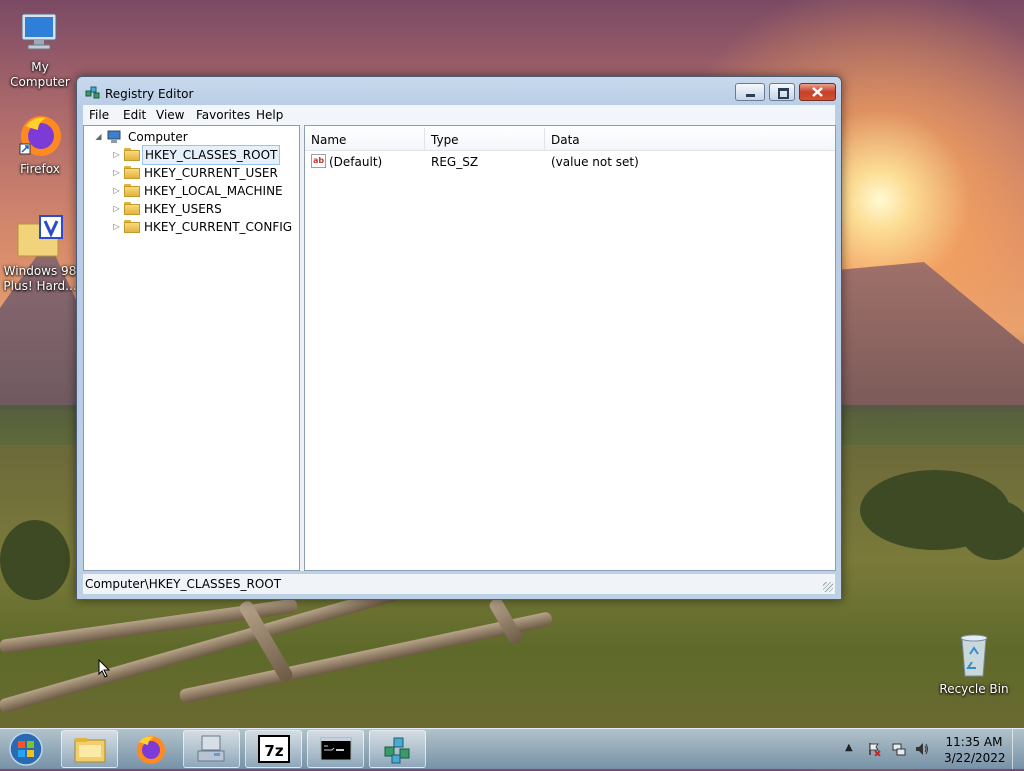  I want to click on taskbar-registry-editor, so click(397, 749).